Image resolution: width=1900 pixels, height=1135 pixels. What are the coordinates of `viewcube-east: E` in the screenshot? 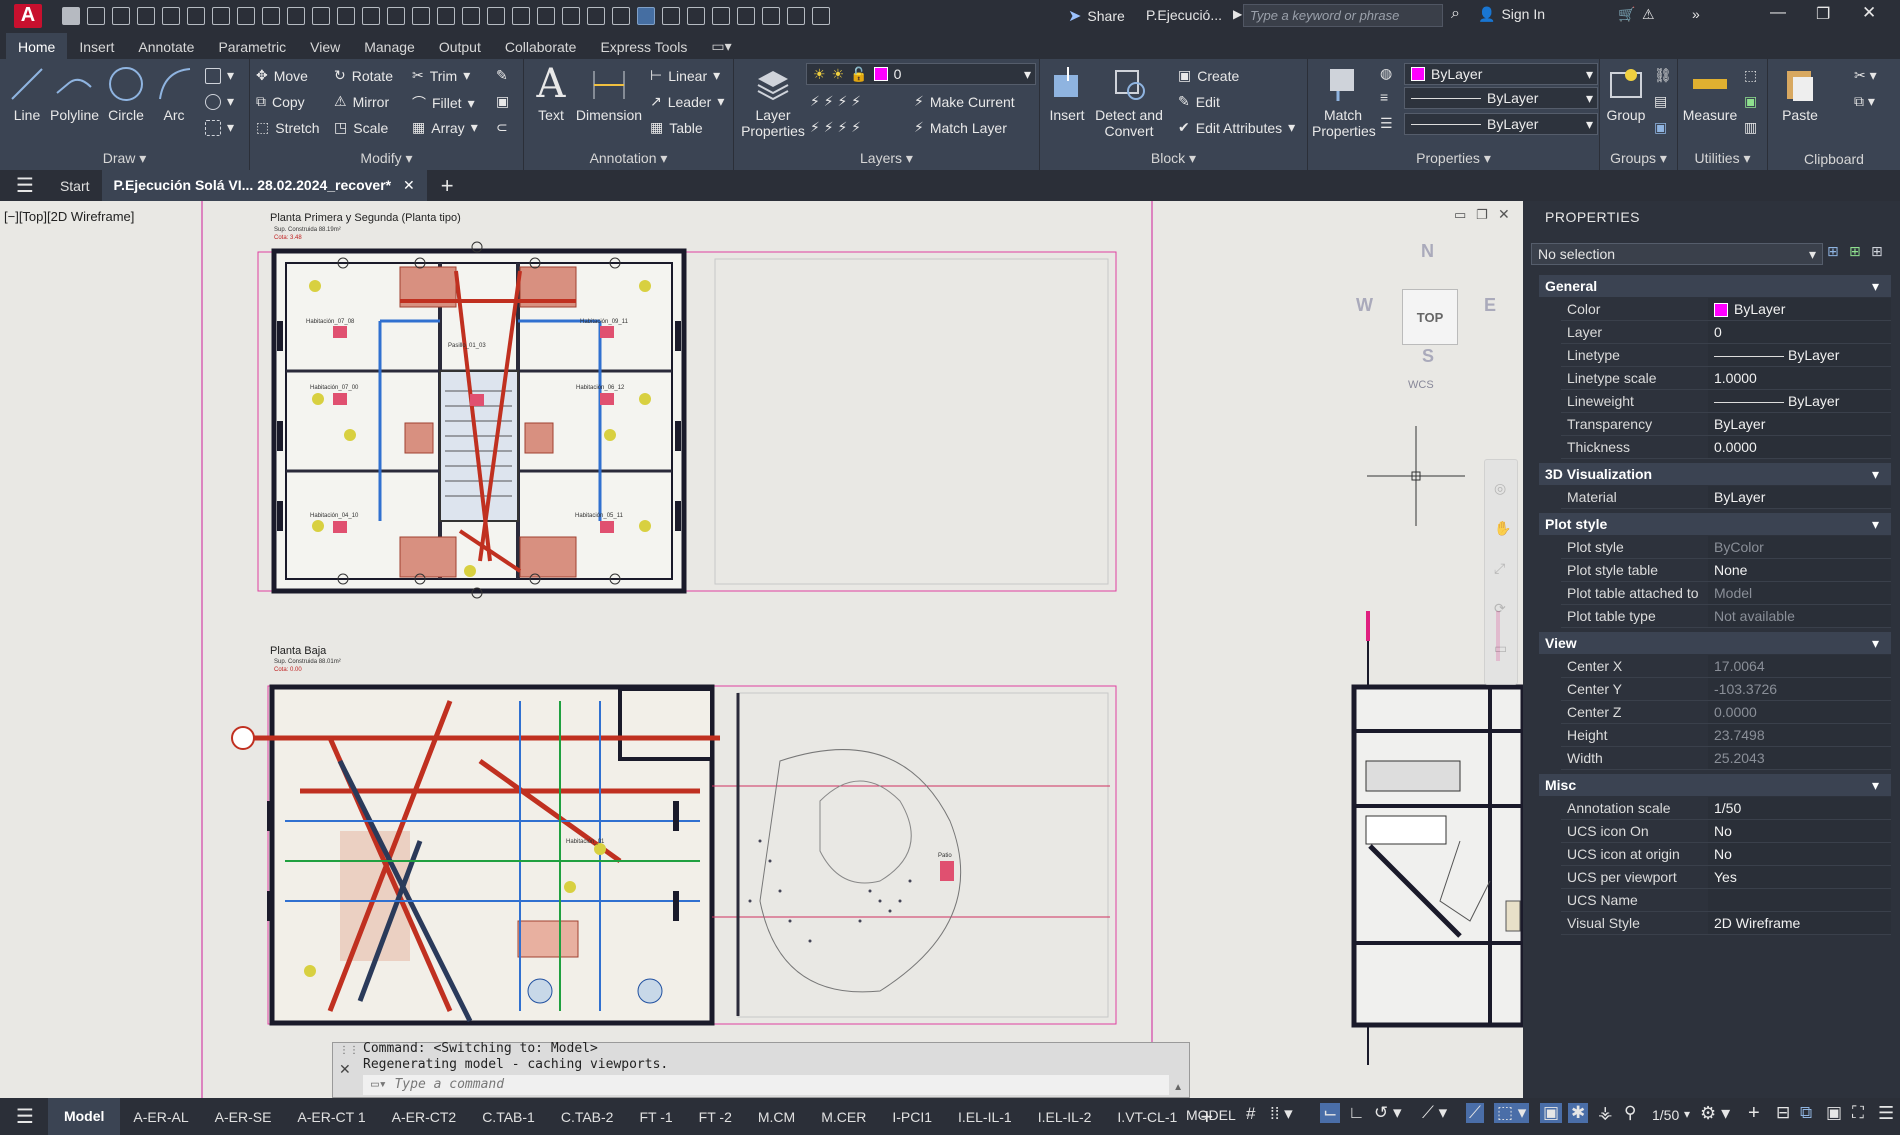 It's located at (1490, 305).